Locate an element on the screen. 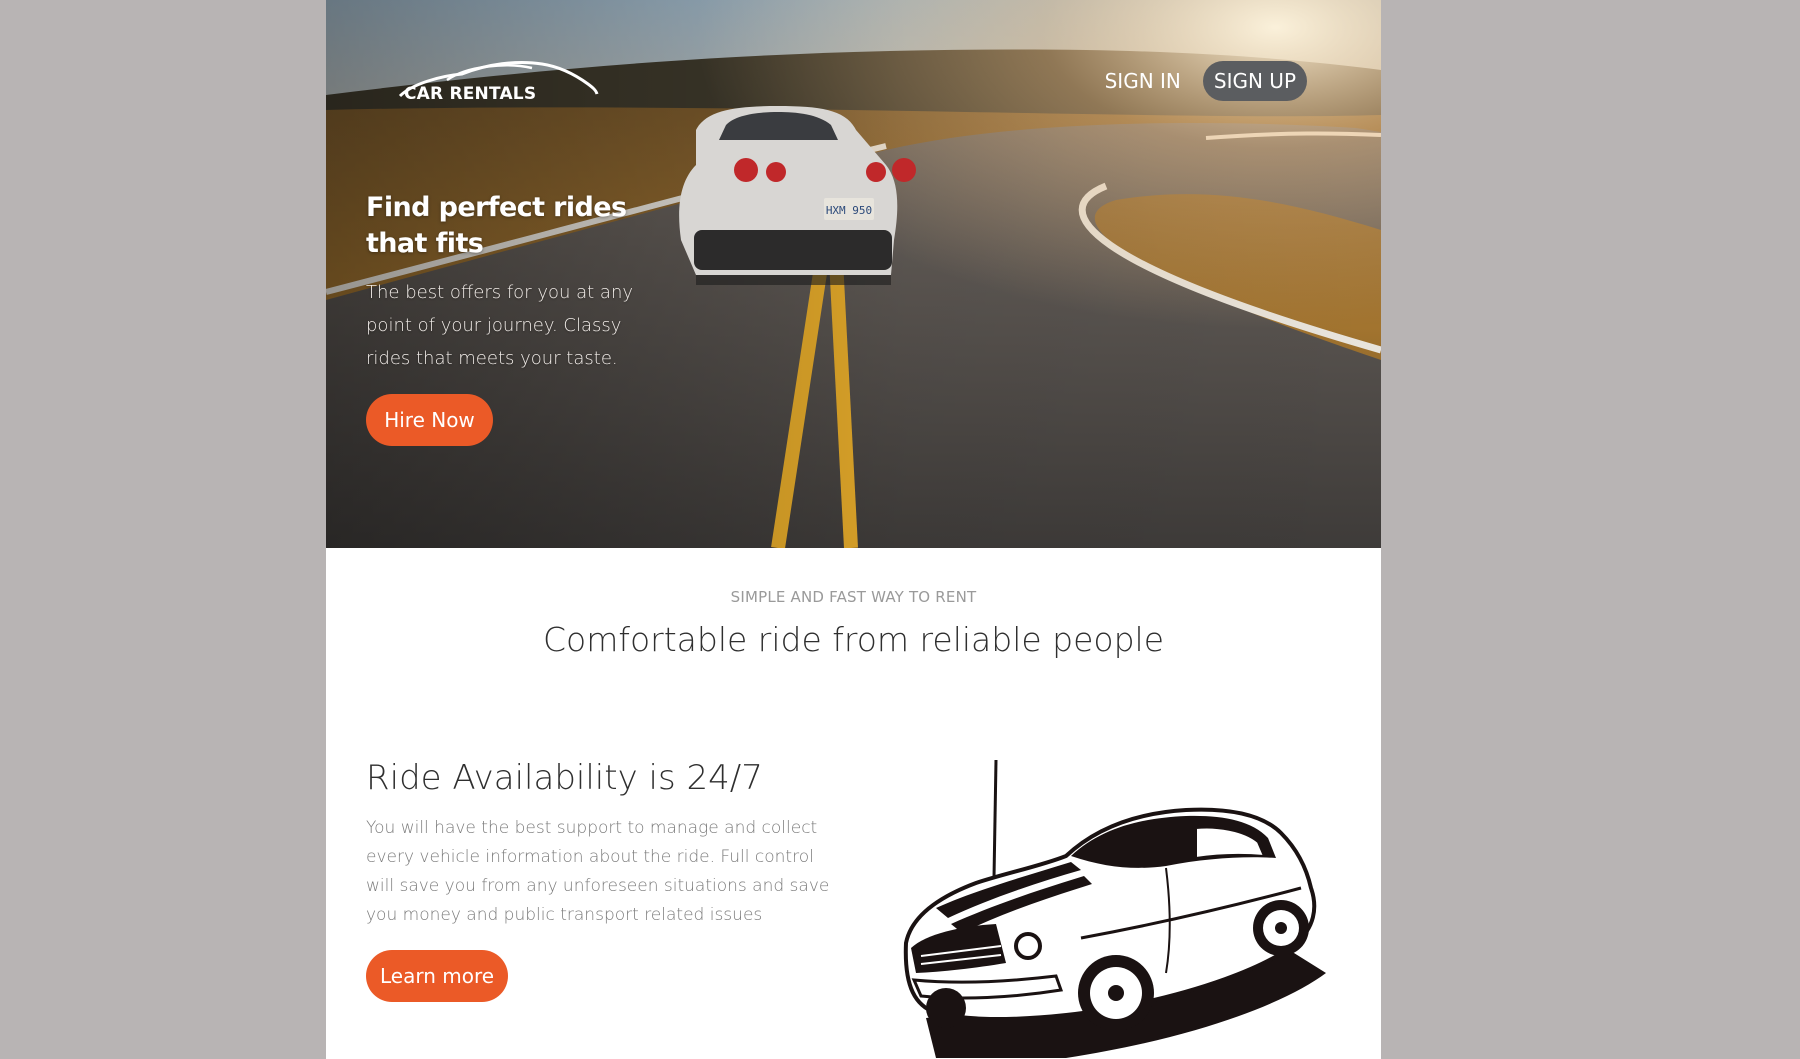  hero-title: Find perfect rides that fits is located at coordinates (496, 225).